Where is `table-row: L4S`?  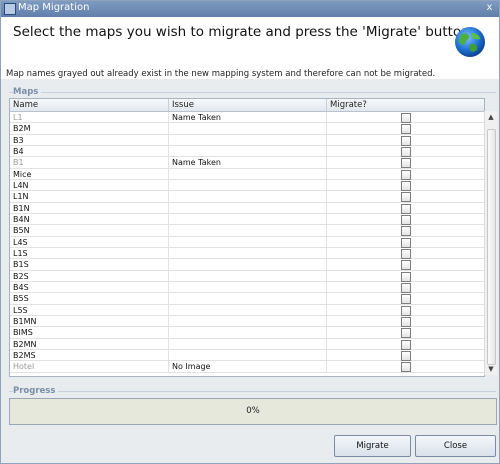
table-row: L4S is located at coordinates (247, 242).